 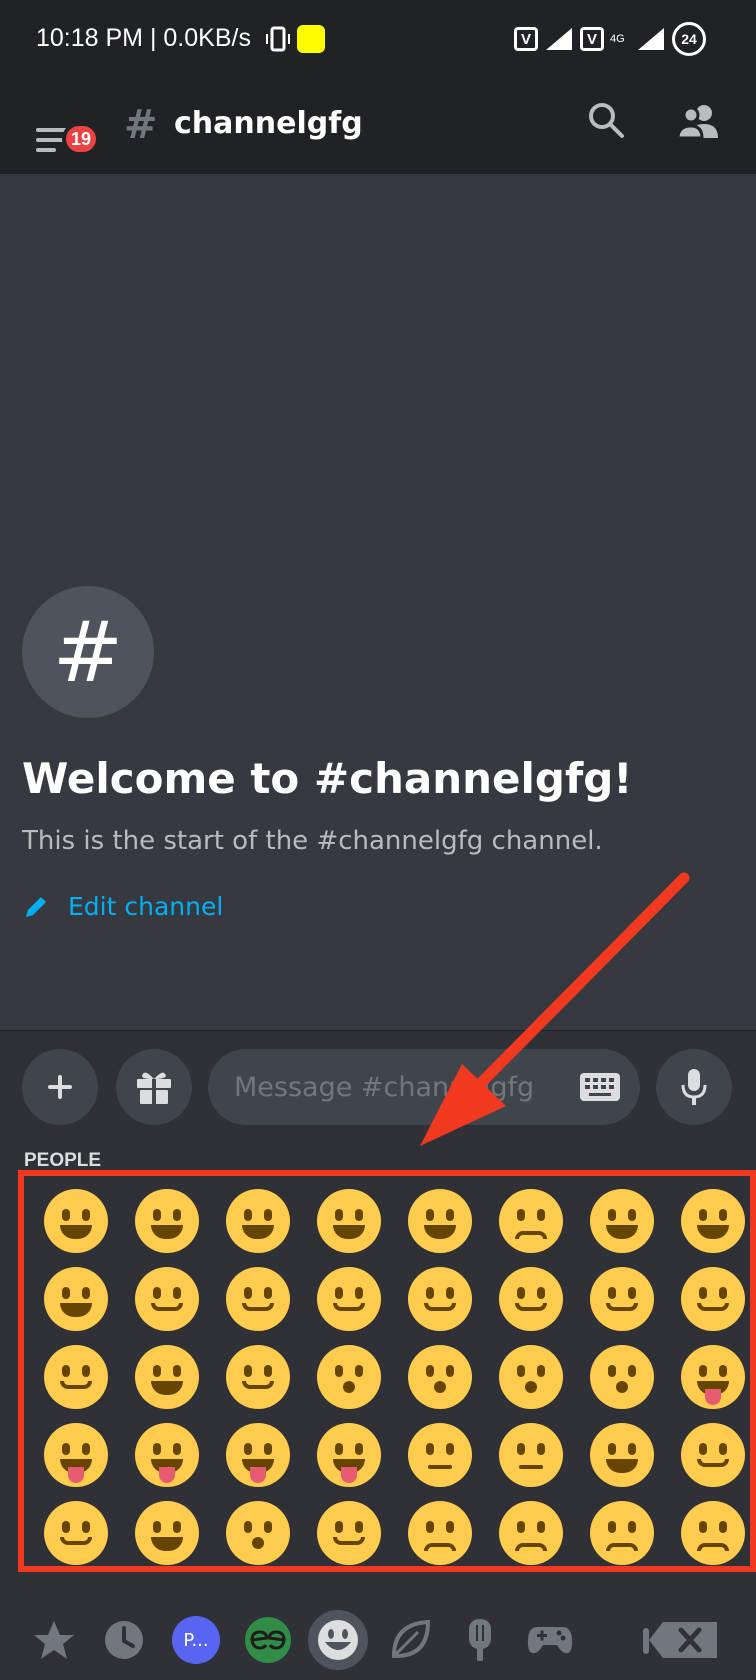 I want to click on notification-badge: 19, so click(x=81, y=139).